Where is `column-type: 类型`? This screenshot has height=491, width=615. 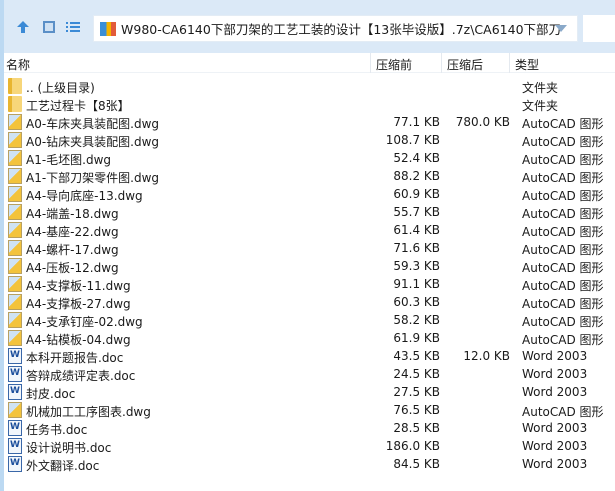
column-type: 类型 is located at coordinates (527, 64).